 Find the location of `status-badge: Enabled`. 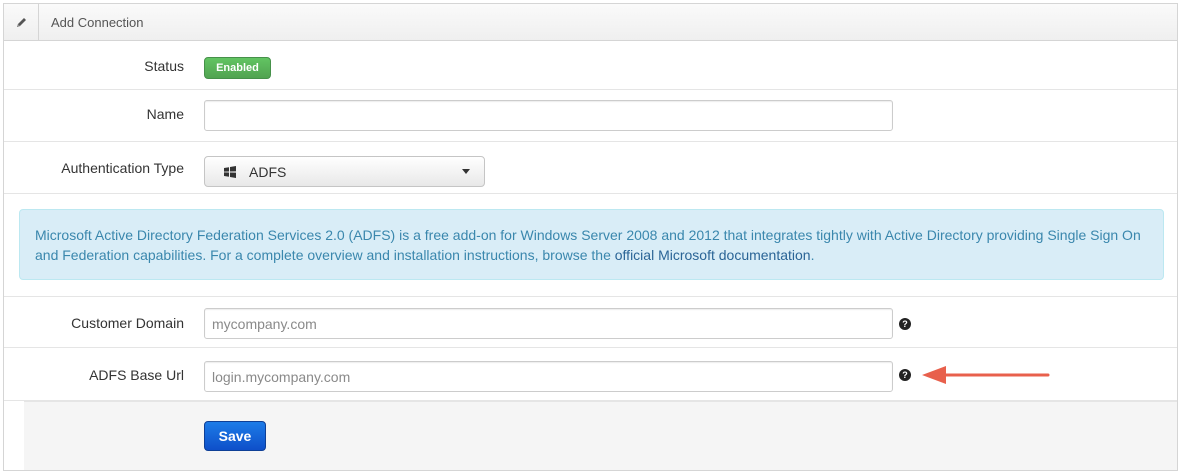

status-badge: Enabled is located at coordinates (237, 68).